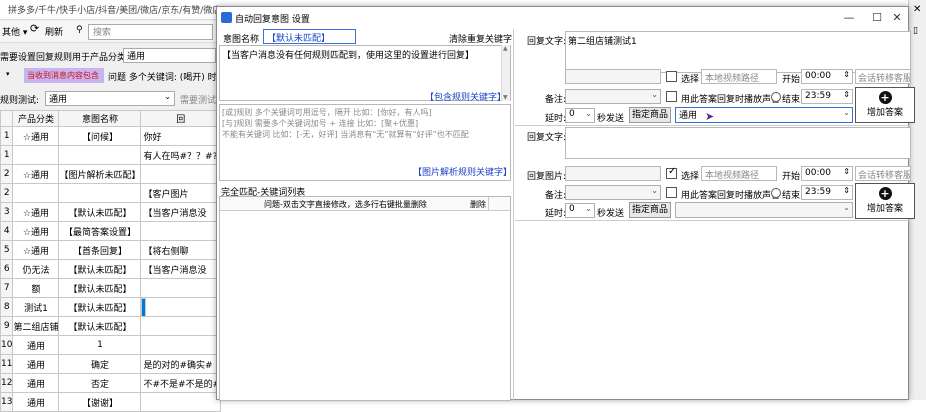  Describe the element at coordinates (100, 250) in the screenshot. I see `table-cell: 【首条回复】` at that location.